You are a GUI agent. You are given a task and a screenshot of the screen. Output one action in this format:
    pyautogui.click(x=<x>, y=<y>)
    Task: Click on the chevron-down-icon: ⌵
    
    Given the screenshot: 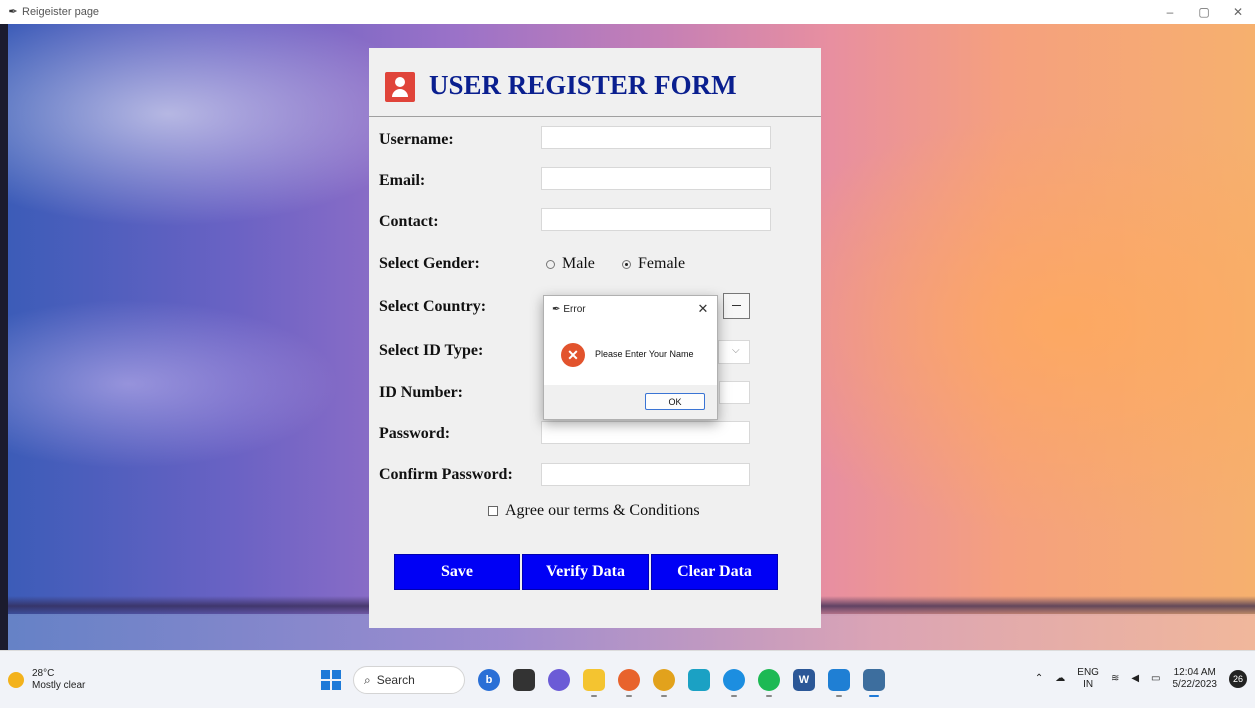 What is the action you would take?
    pyautogui.click(x=736, y=350)
    